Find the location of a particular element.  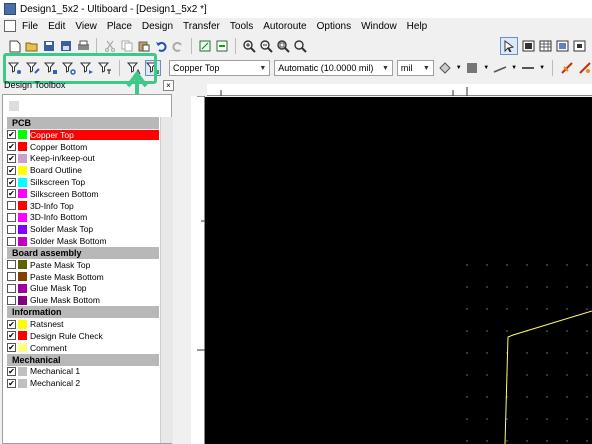

menu-tools: Tools is located at coordinates (241, 26).